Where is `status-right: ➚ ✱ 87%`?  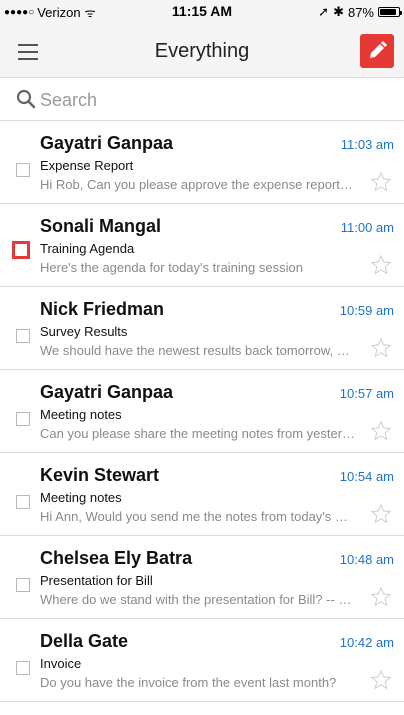
status-right: ➚ ✱ 87% is located at coordinates (360, 12).